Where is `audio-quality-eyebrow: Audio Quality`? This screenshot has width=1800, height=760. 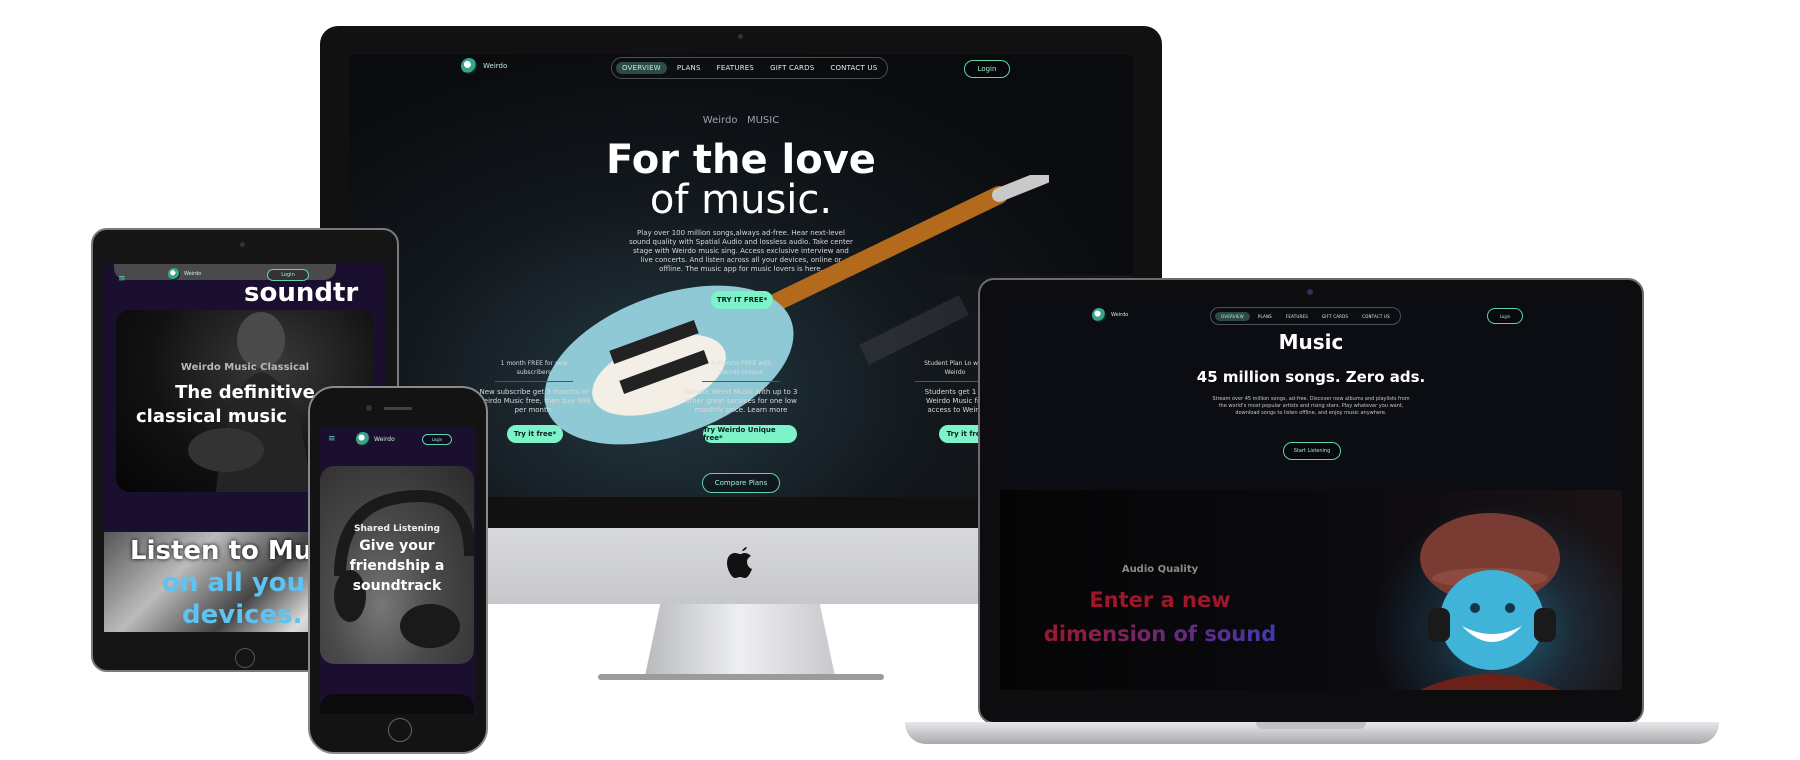
audio-quality-eyebrow: Audio Quality is located at coordinates (1160, 569).